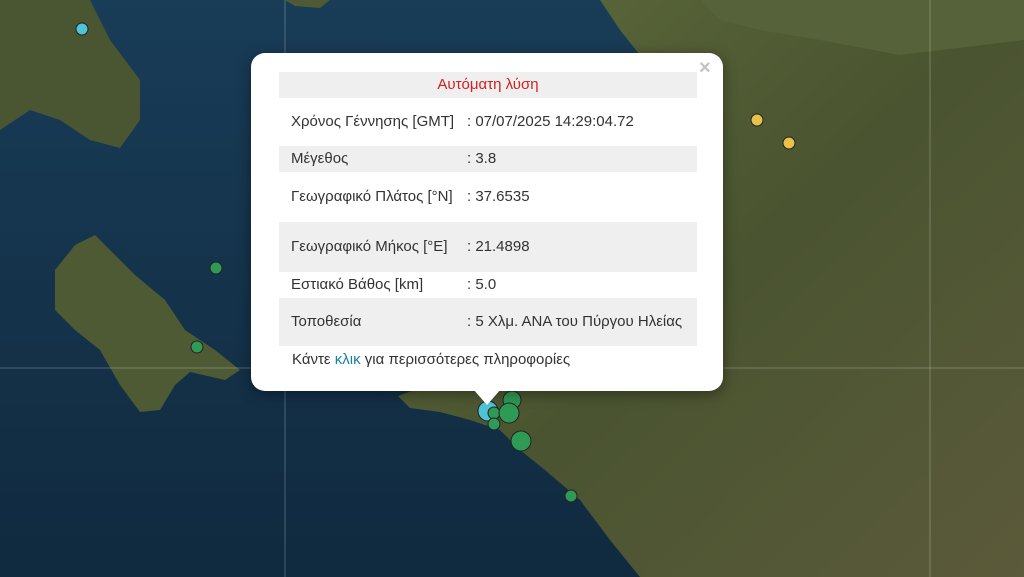 The image size is (1024, 577). I want to click on popup-title: Αυτόματη λύση, so click(488, 84).